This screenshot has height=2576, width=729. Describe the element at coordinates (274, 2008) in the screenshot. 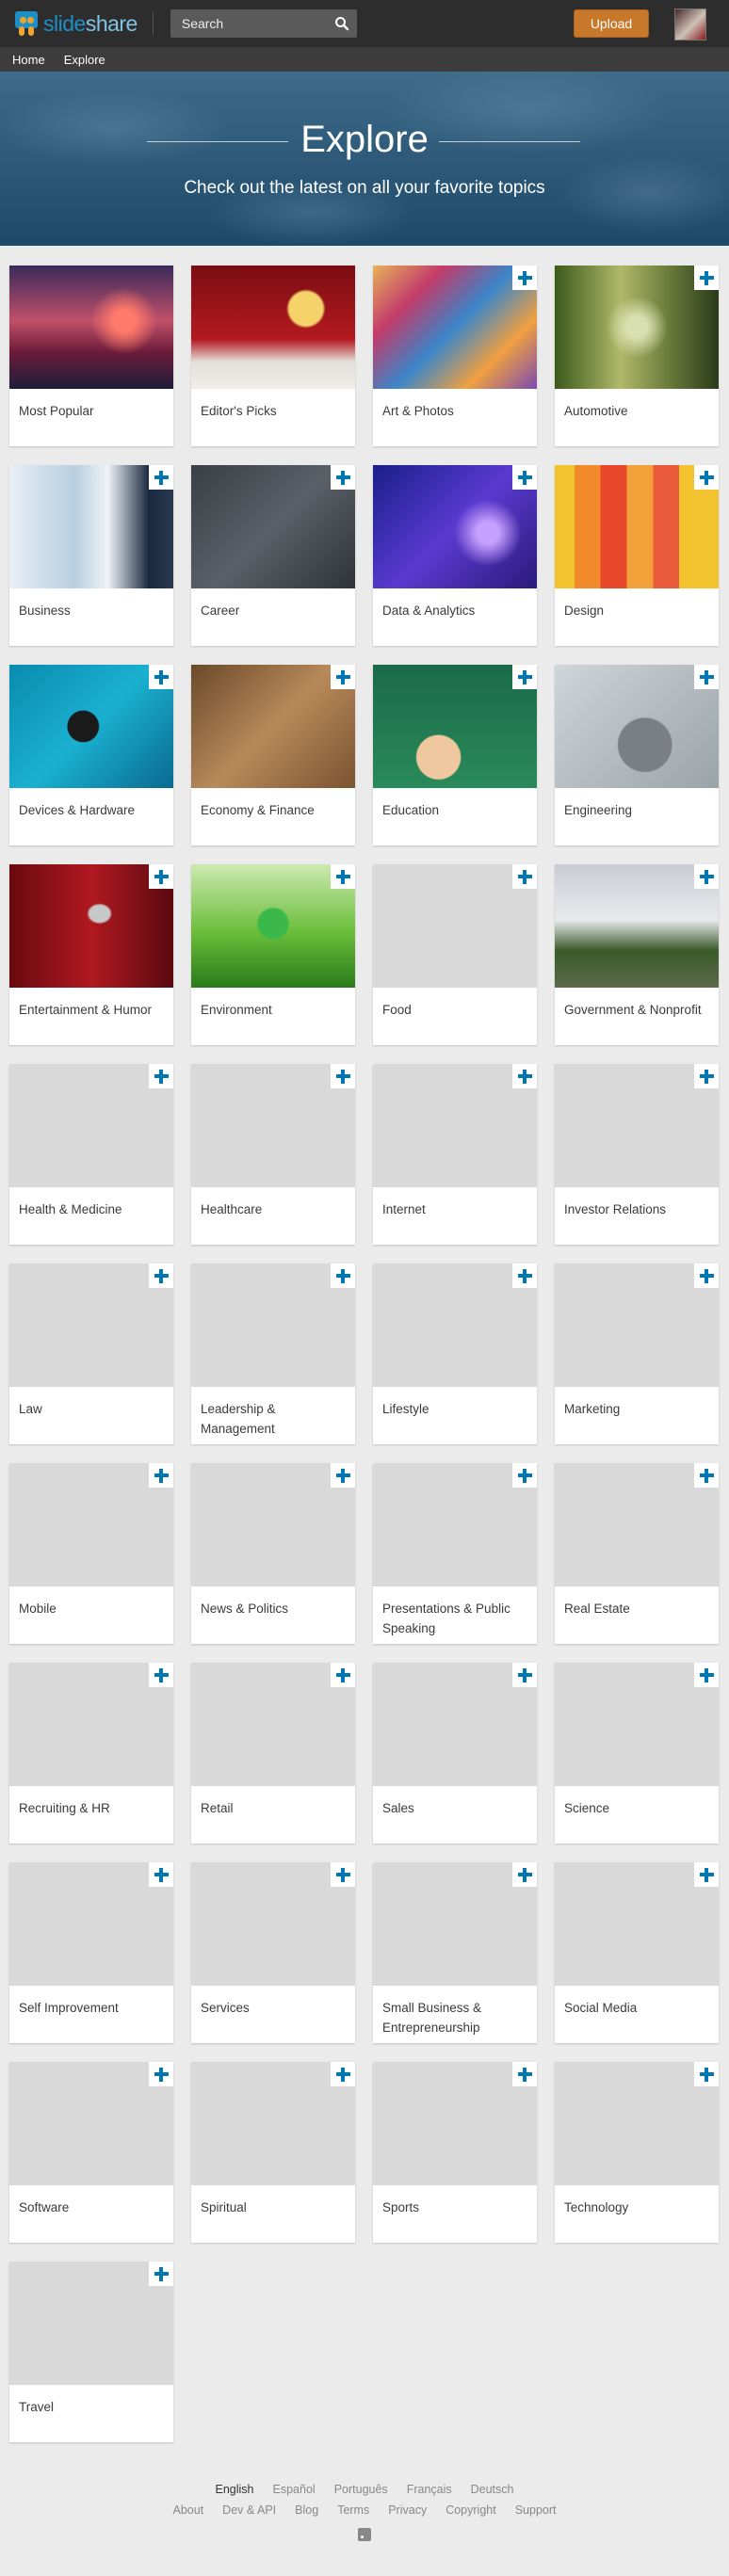

I see `category-label: Services` at that location.